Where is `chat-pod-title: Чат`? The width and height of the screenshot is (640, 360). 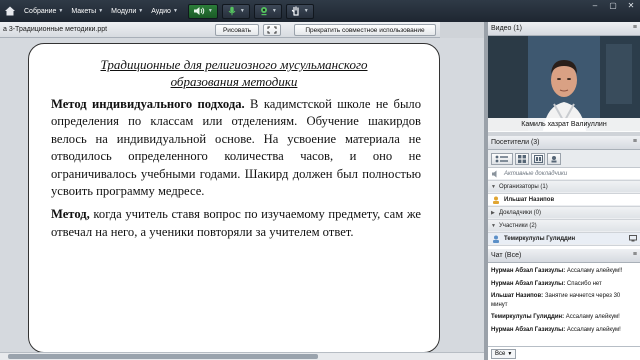 chat-pod-title: Чат is located at coordinates (497, 255).